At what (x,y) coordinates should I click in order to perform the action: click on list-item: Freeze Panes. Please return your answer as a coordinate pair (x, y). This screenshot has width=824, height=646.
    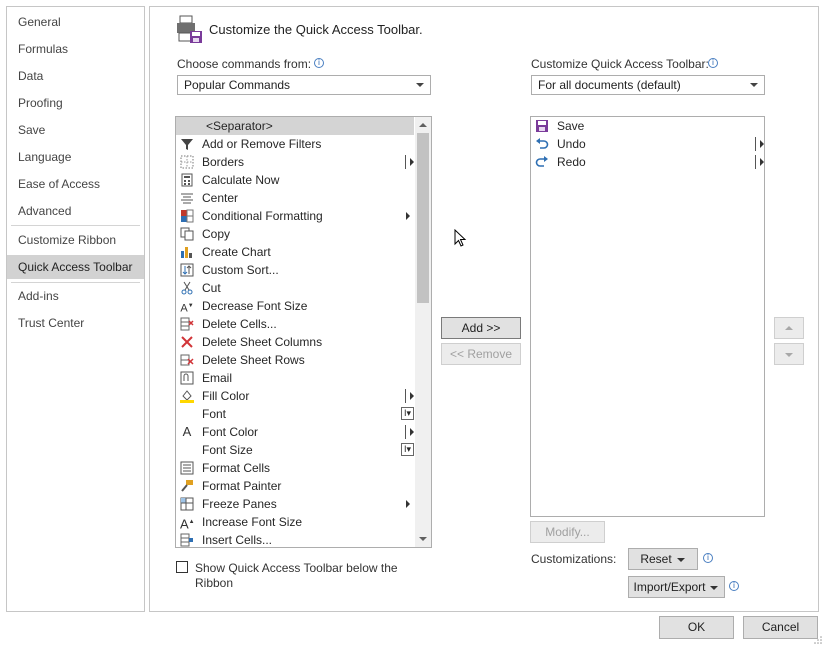
    Looking at the image, I should click on (295, 504).